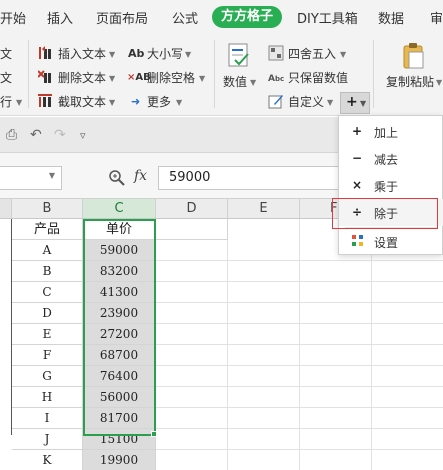 Image resolution: width=443 pixels, height=470 pixels. Describe the element at coordinates (386, 243) in the screenshot. I see `menu-item-label: 设置` at that location.